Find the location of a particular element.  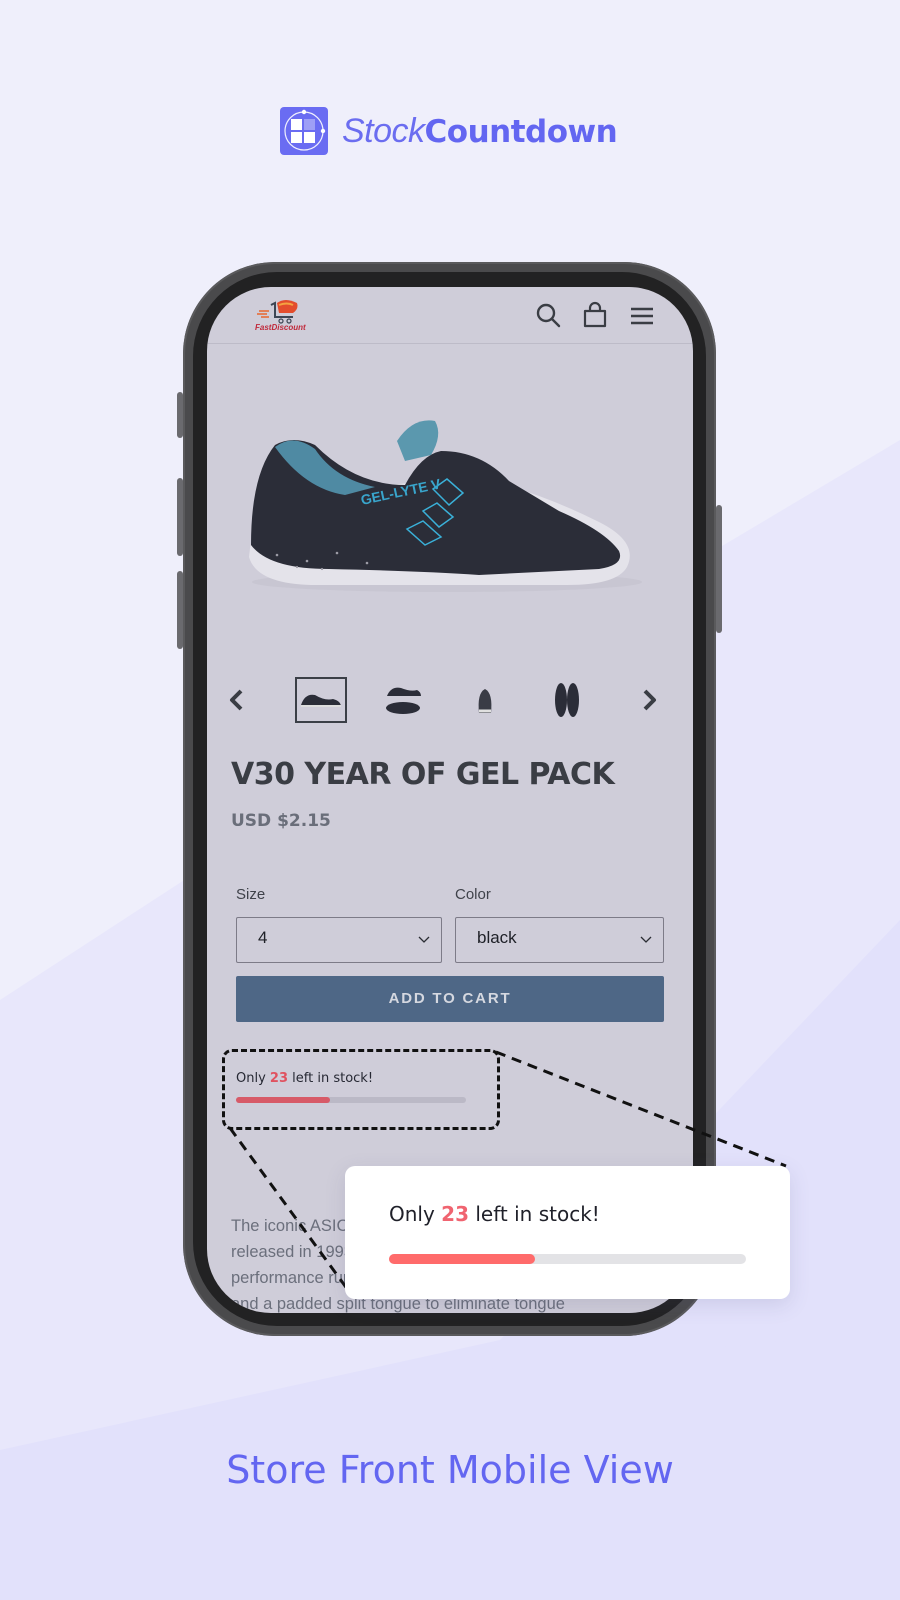

color-label: Color is located at coordinates (473, 894).